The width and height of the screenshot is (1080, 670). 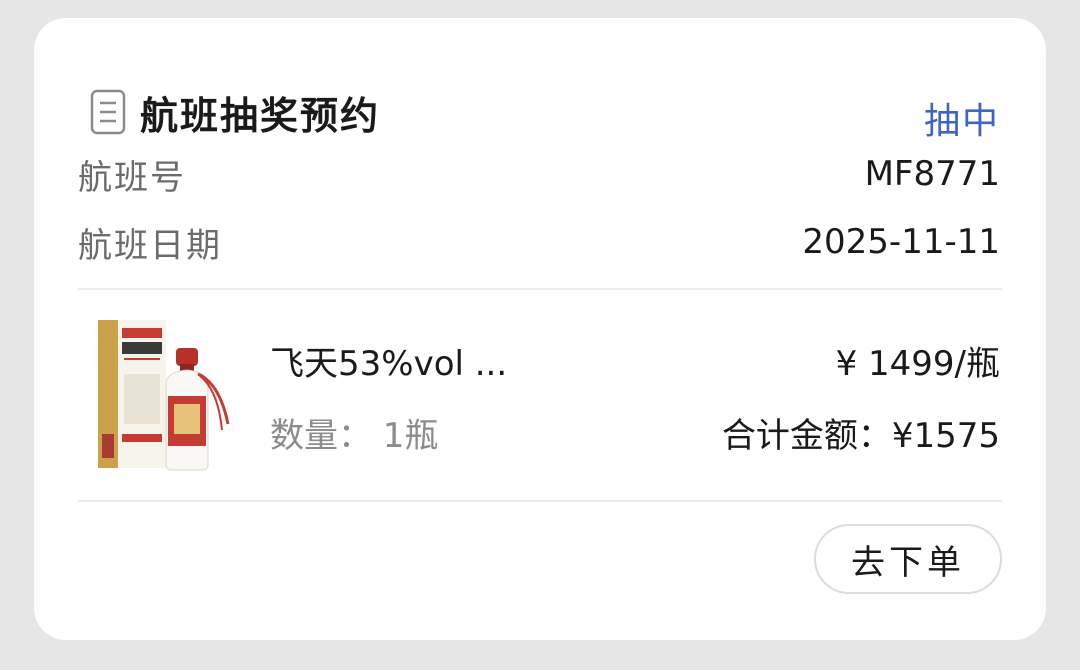 I want to click on product-quantity: 数量： 1瓶, so click(x=354, y=436).